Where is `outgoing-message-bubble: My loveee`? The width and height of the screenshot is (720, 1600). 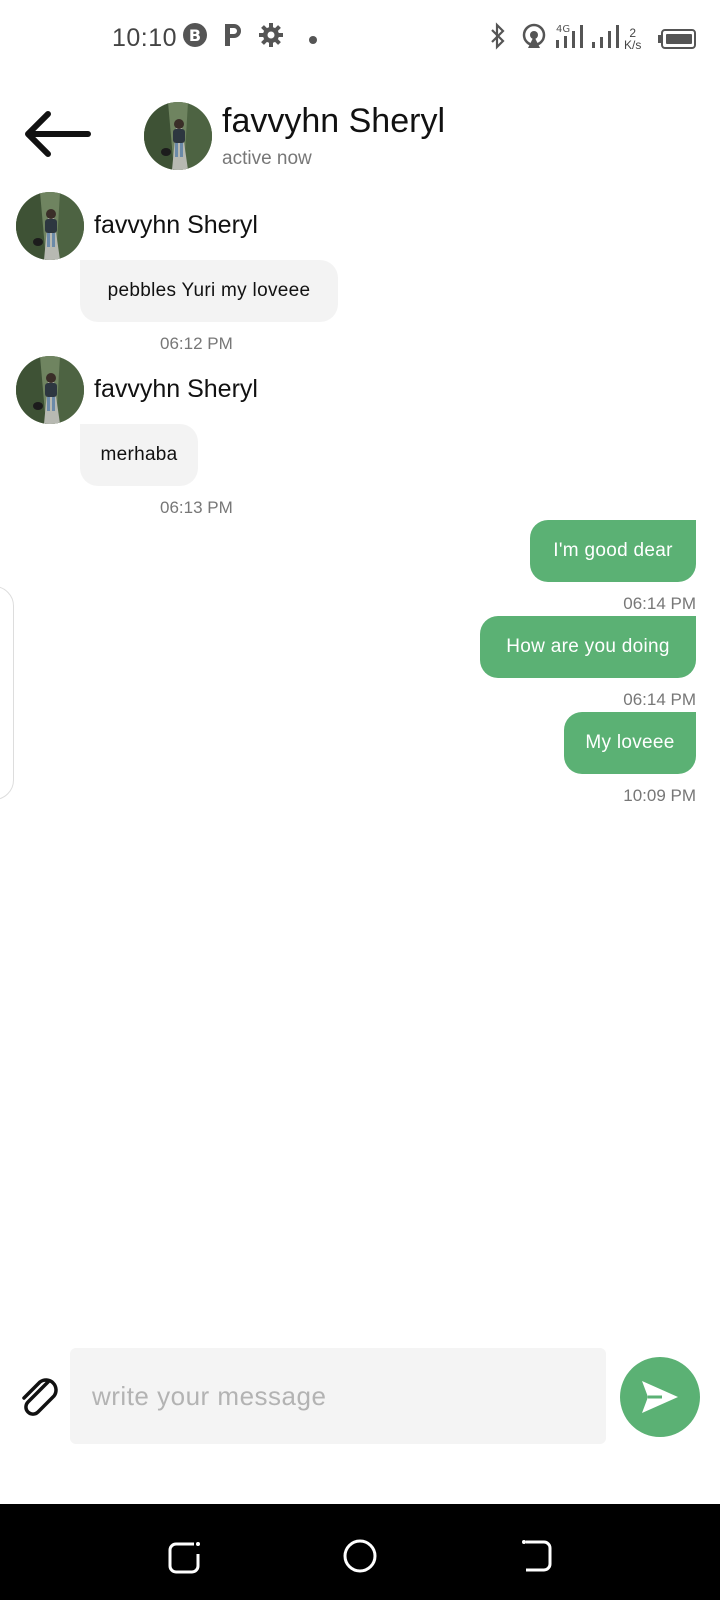 outgoing-message-bubble: My loveee is located at coordinates (630, 743).